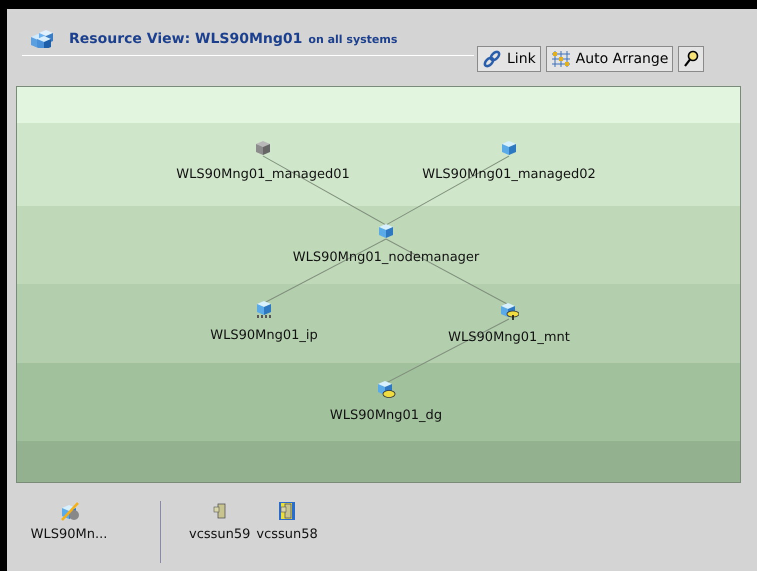 The width and height of the screenshot is (757, 571). What do you see at coordinates (287, 511) in the screenshot?
I see `server-icon` at bounding box center [287, 511].